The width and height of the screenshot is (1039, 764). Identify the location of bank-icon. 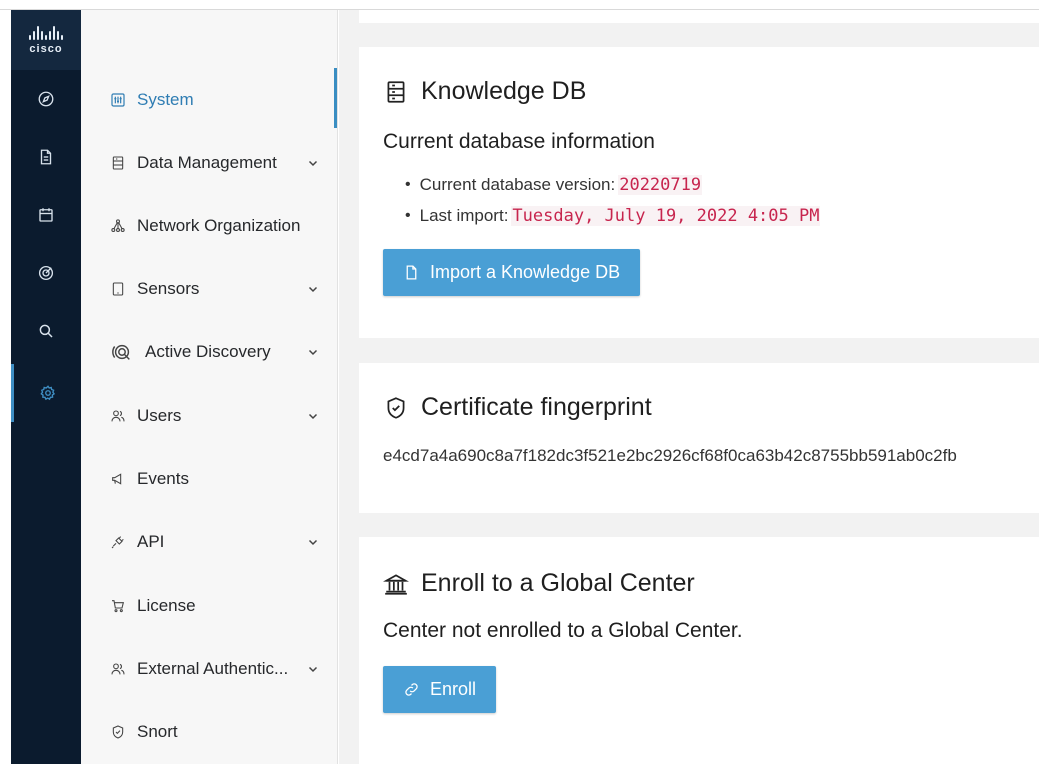
(396, 584).